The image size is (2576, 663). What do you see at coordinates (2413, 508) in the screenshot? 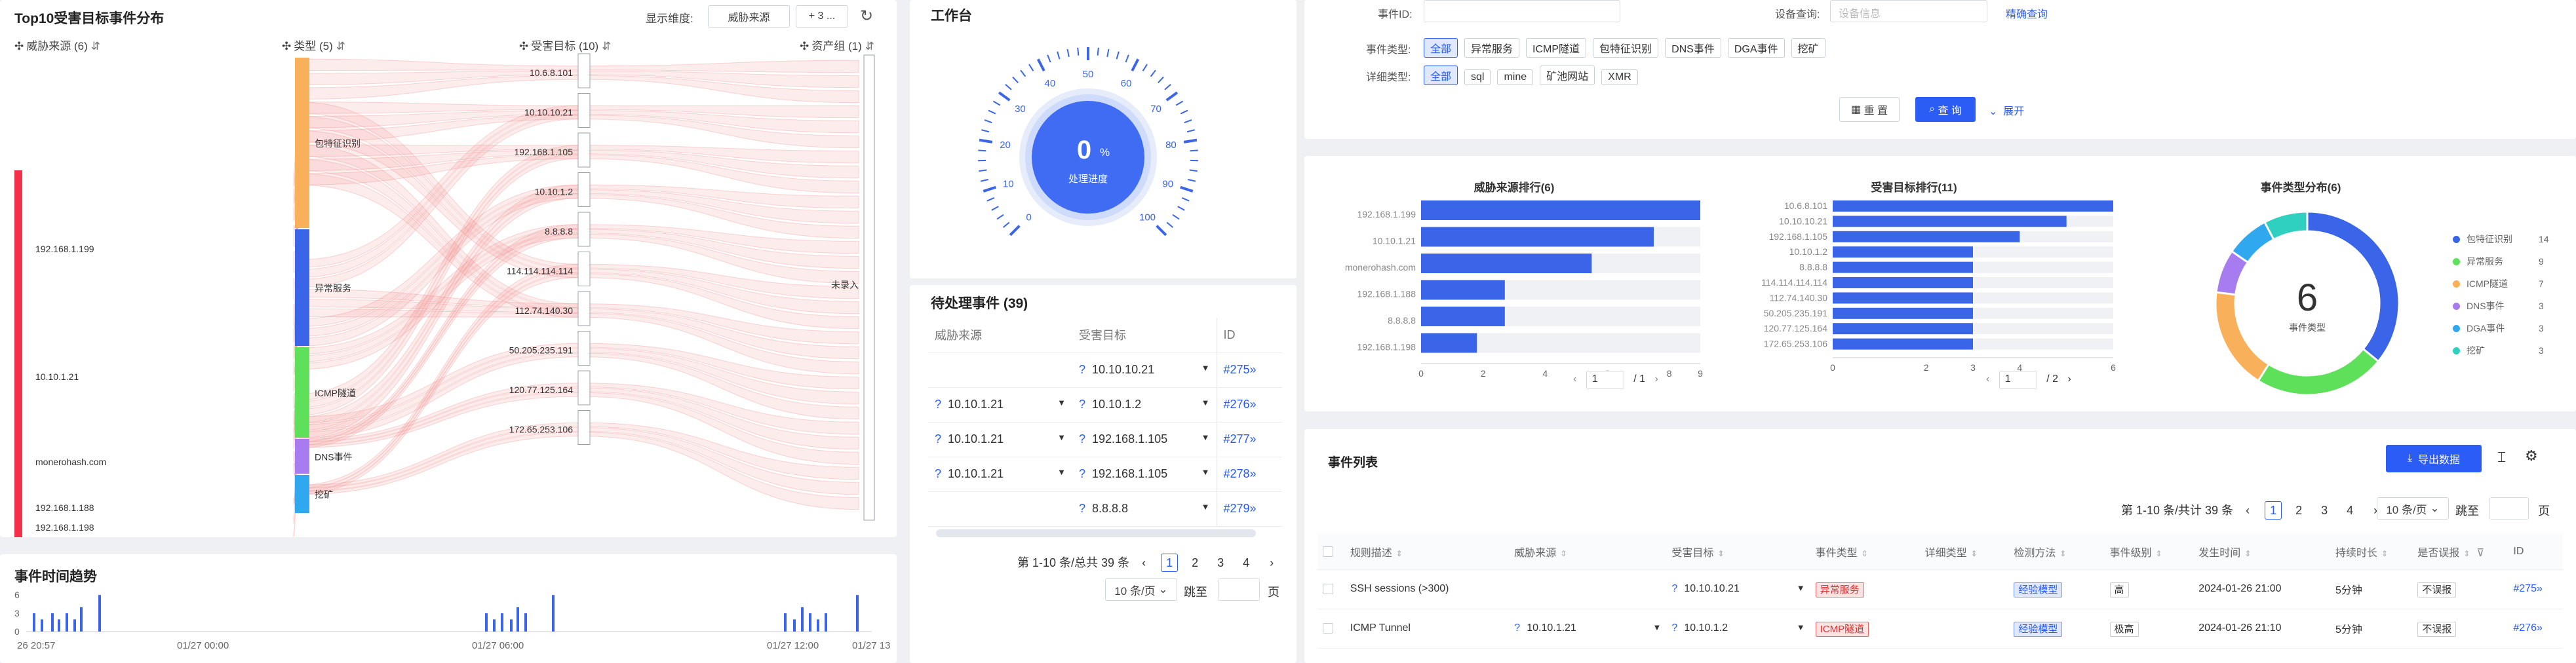
I see `event-page-size: 10 条/页 ⌄` at bounding box center [2413, 508].